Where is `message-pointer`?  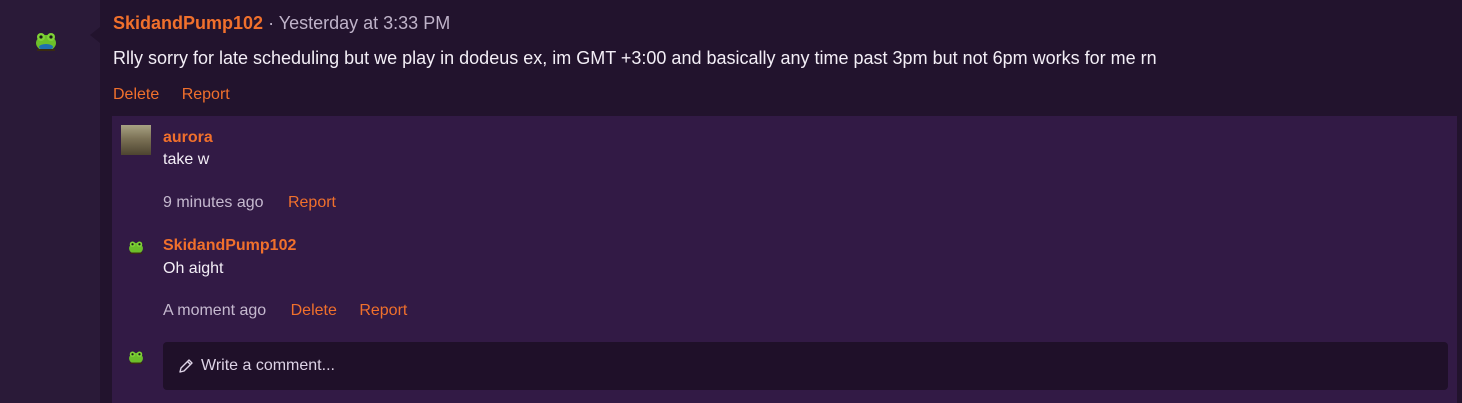 message-pointer is located at coordinates (95, 35).